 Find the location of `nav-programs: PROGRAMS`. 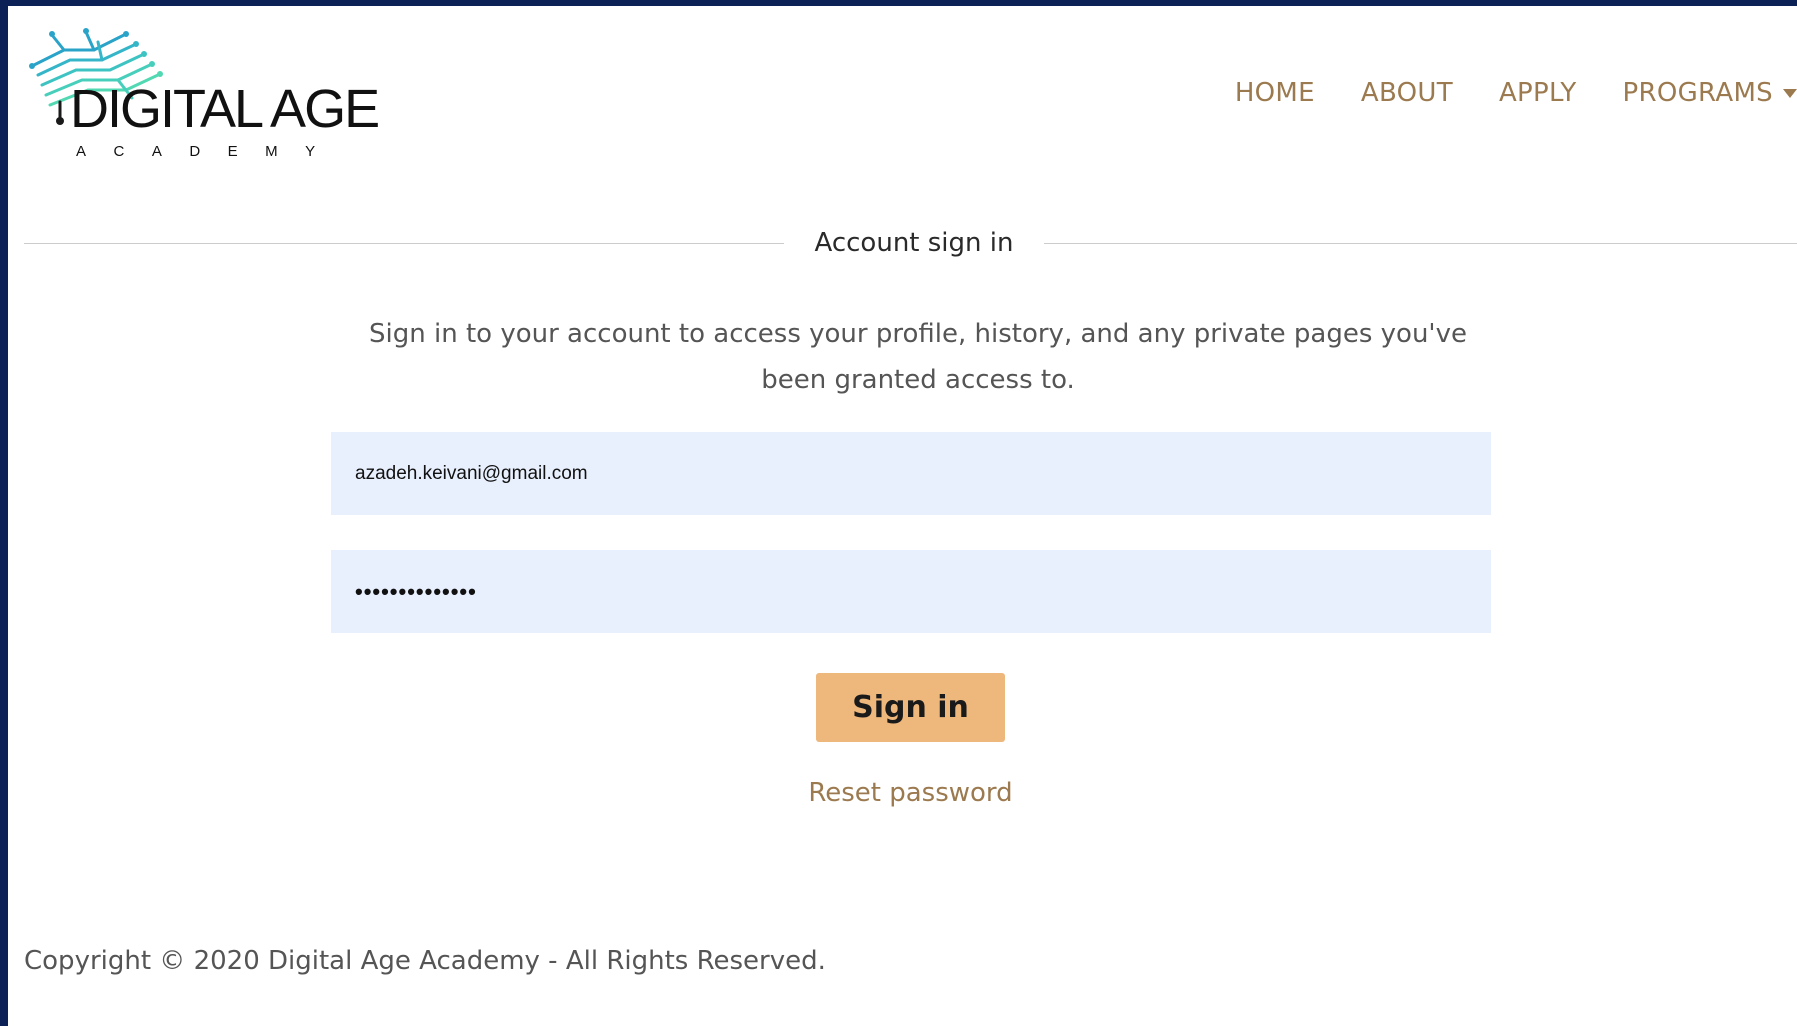

nav-programs: PROGRAMS is located at coordinates (1710, 93).